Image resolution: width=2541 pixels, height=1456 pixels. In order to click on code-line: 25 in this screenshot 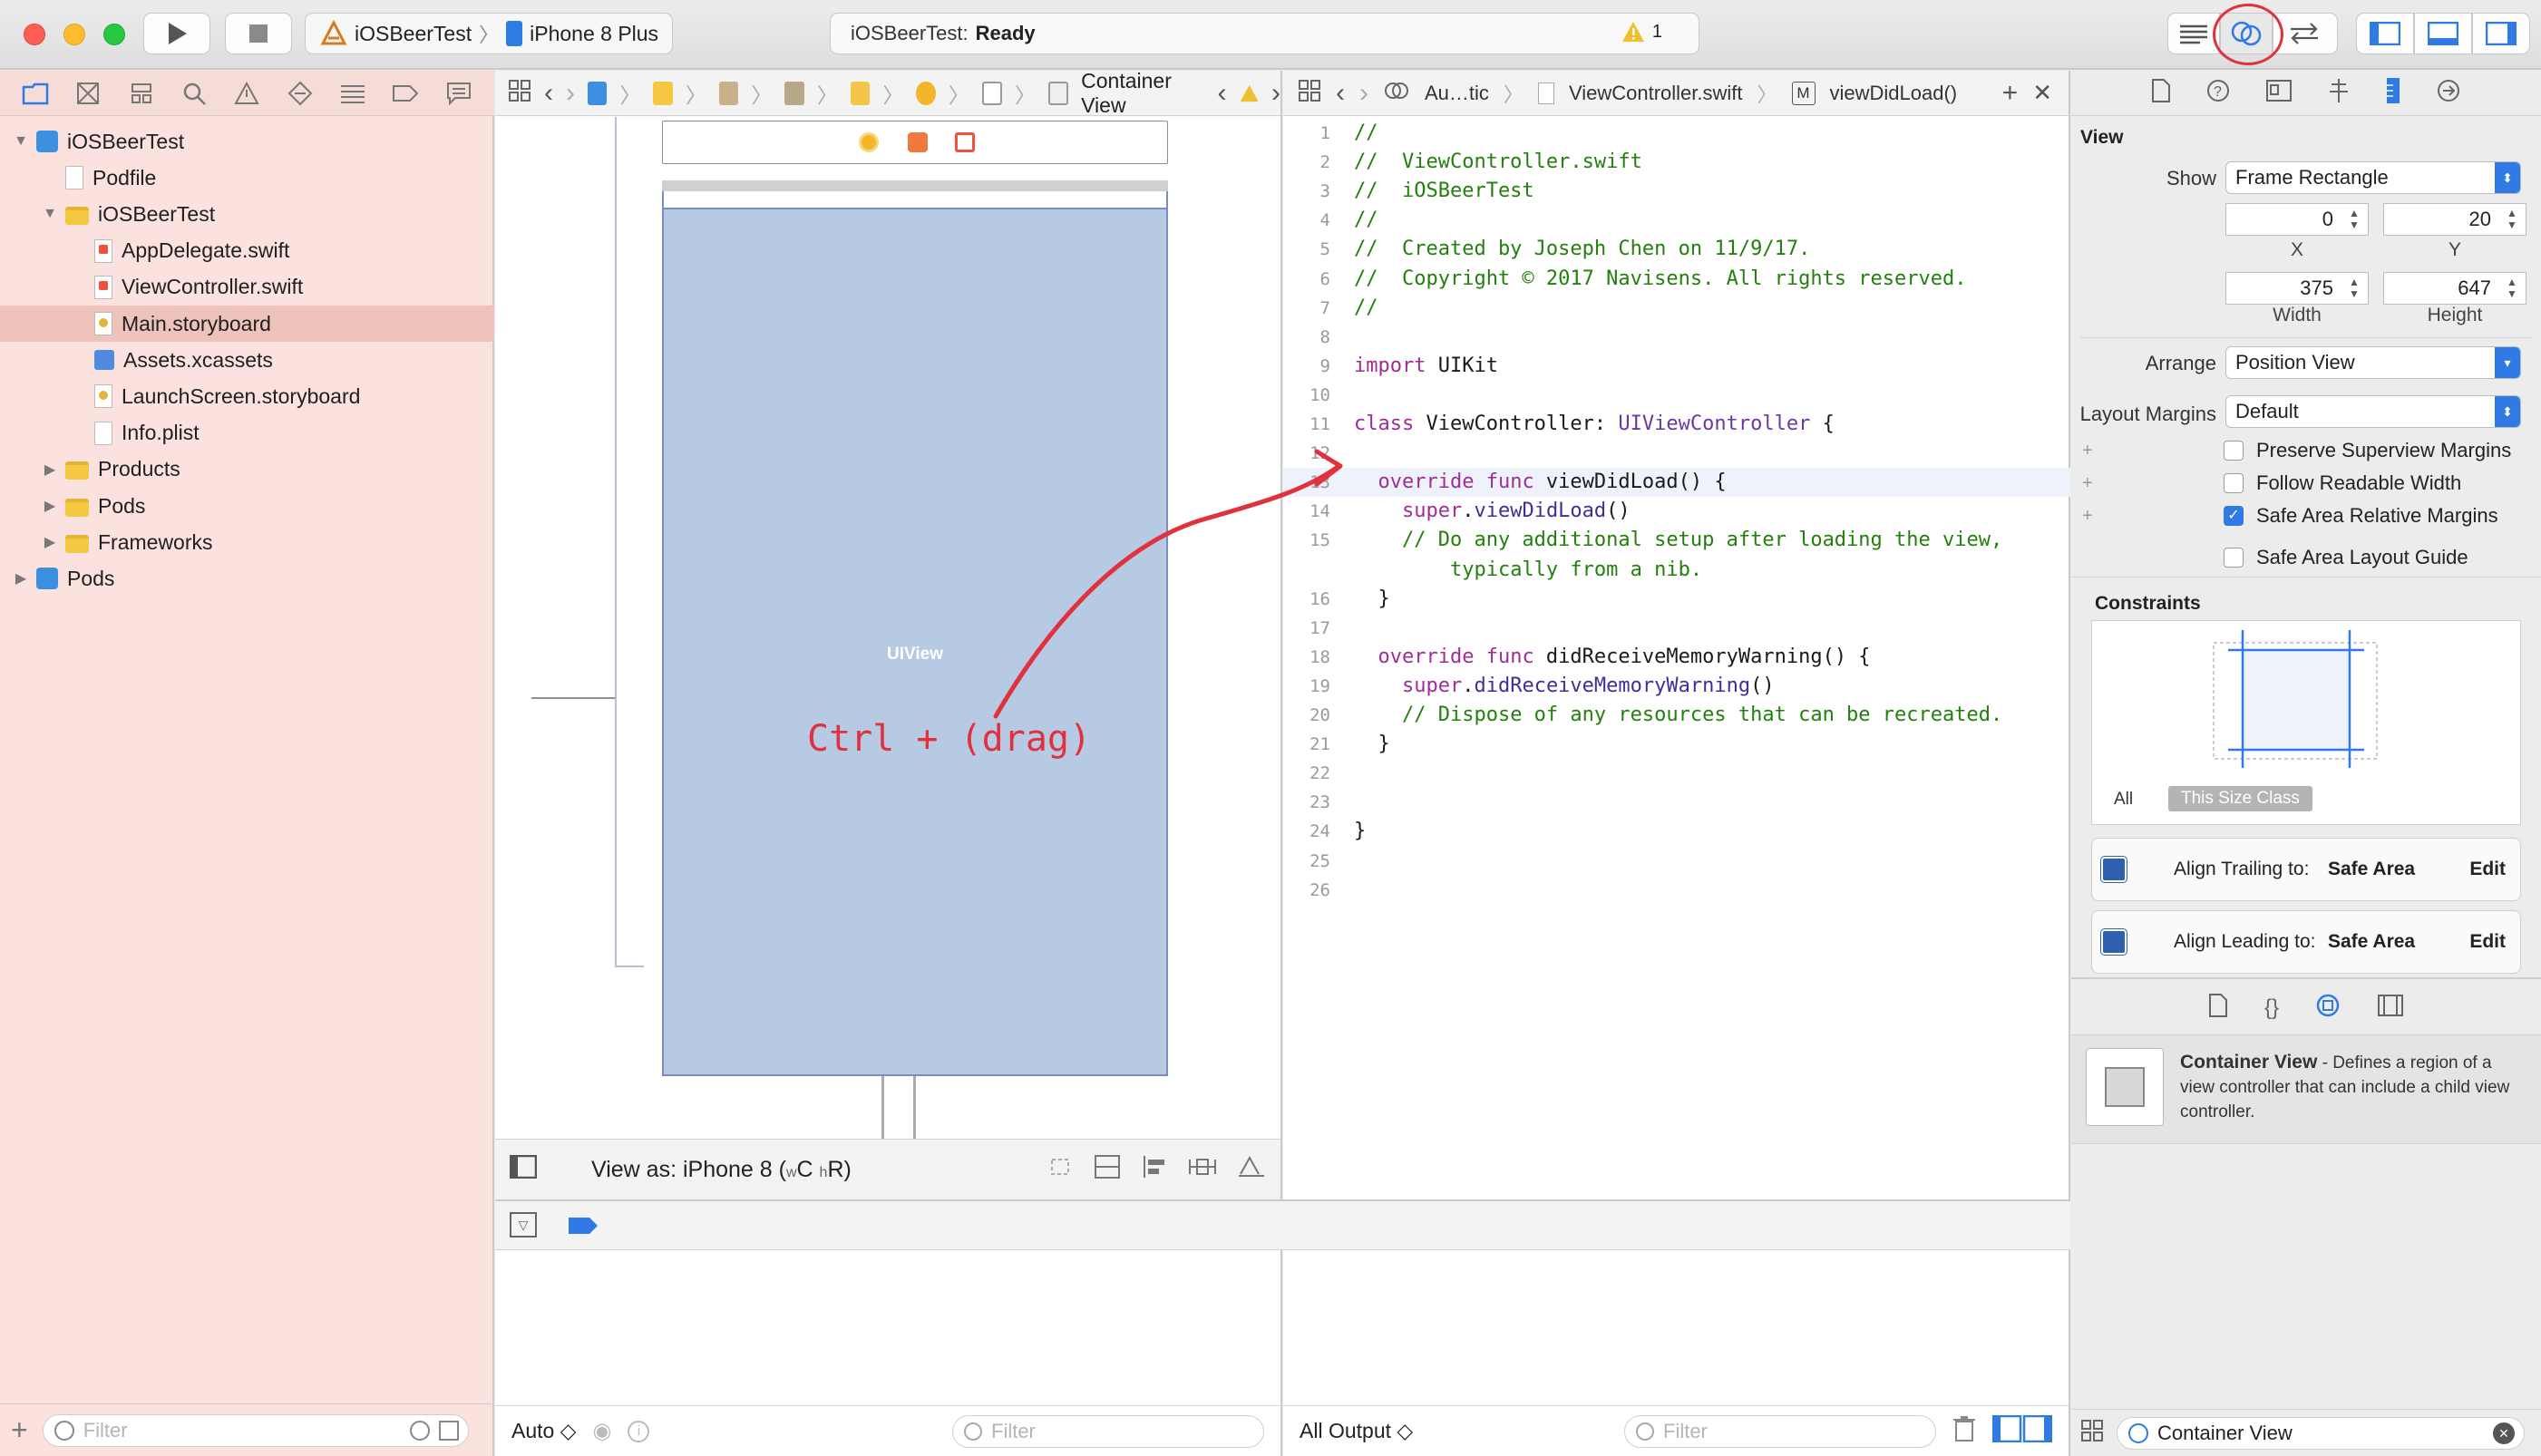, I will do `click(1676, 861)`.